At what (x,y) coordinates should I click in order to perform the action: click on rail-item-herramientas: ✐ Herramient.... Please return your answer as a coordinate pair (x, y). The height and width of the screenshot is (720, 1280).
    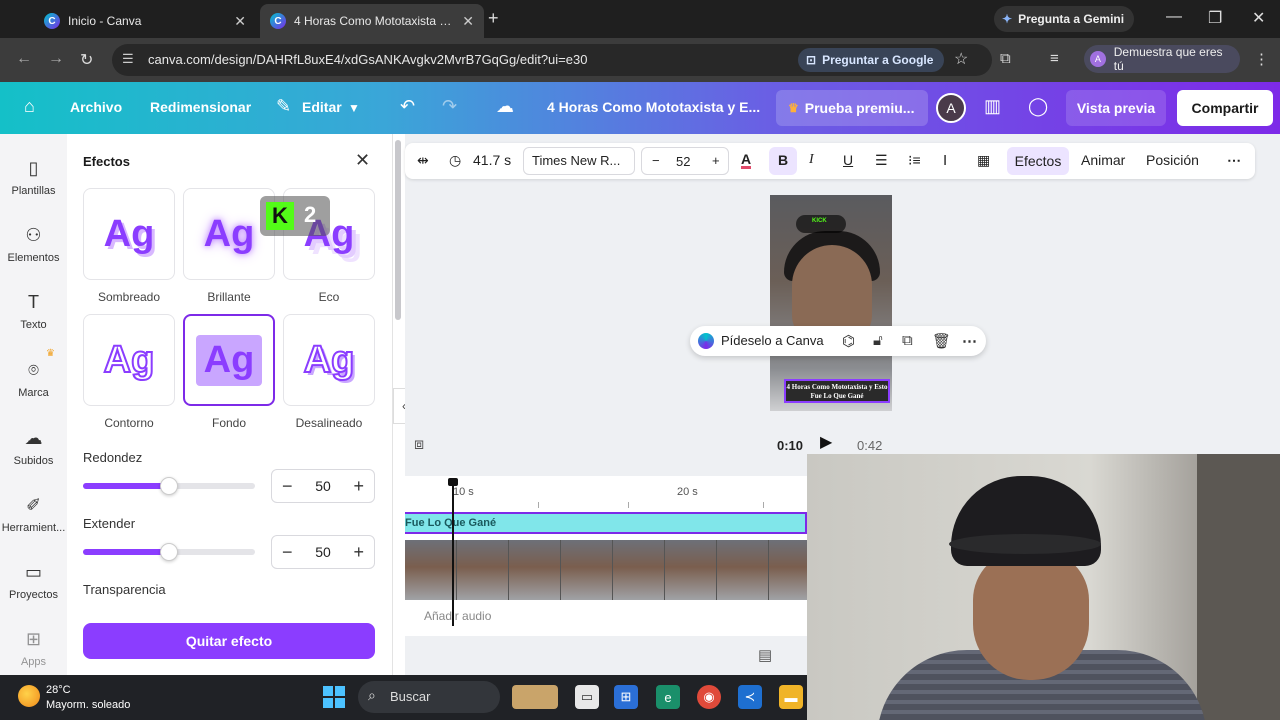
    Looking at the image, I should click on (33, 514).